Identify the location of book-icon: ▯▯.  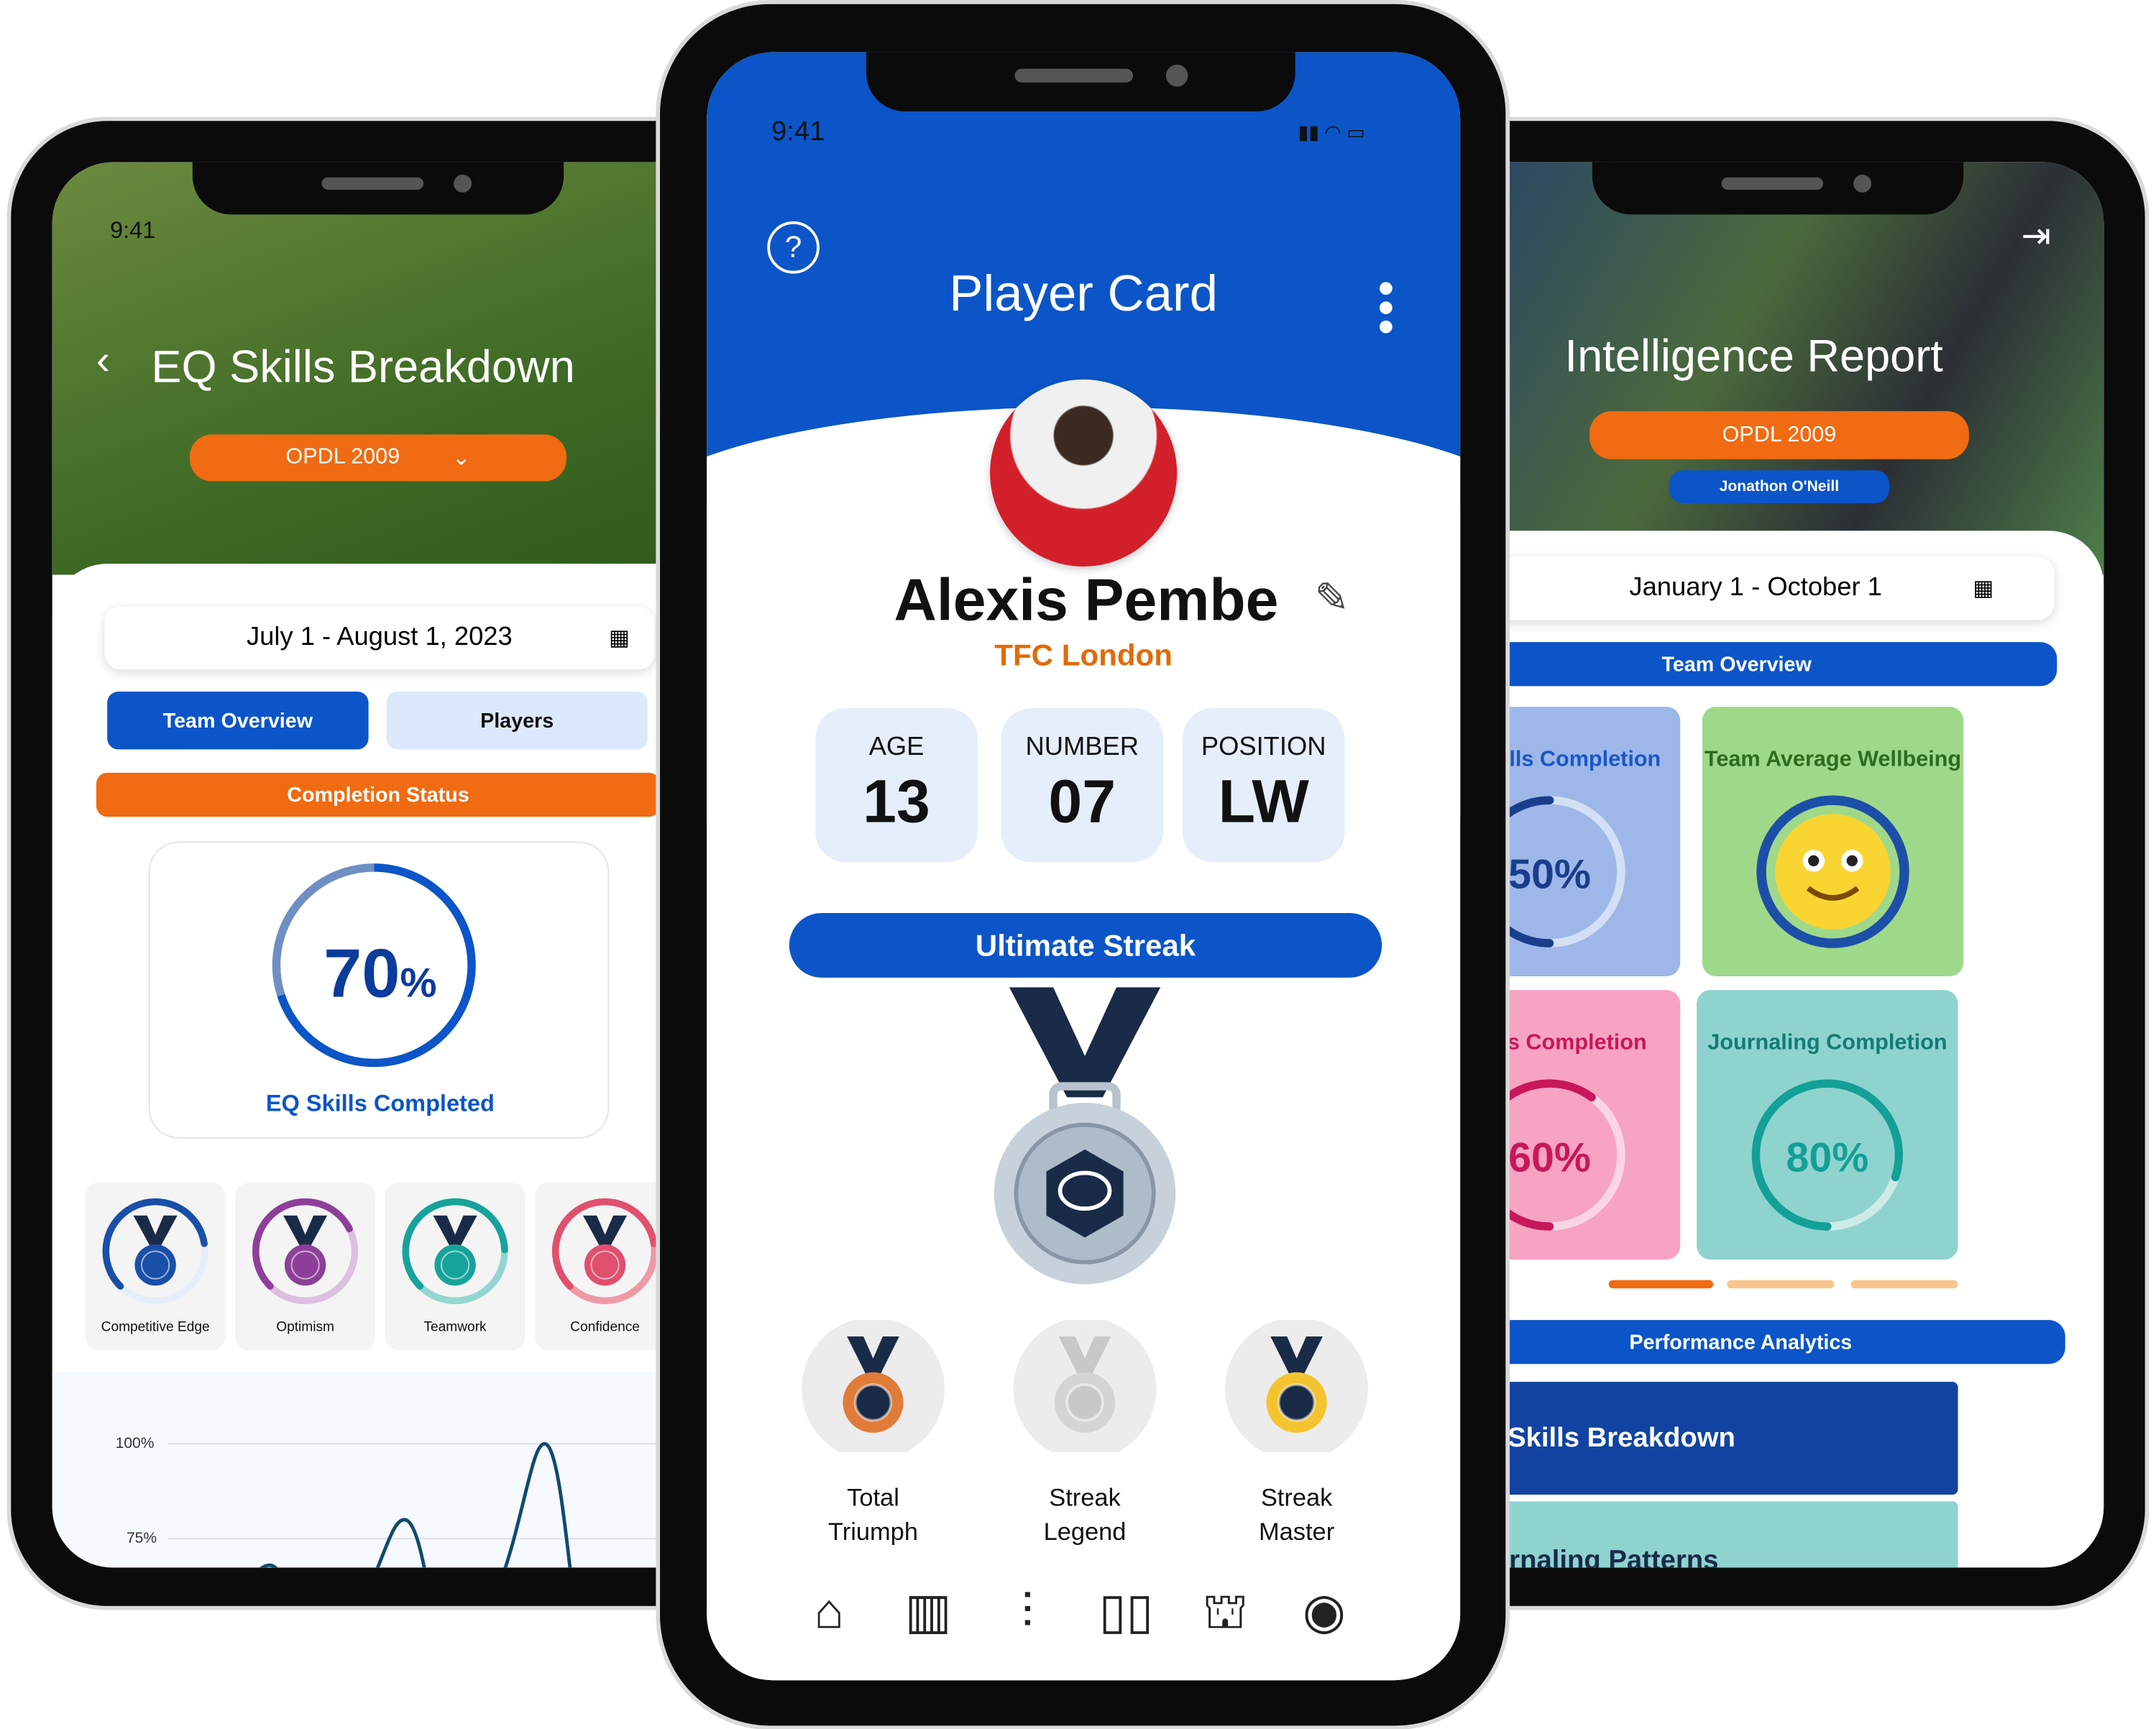
(1126, 1614).